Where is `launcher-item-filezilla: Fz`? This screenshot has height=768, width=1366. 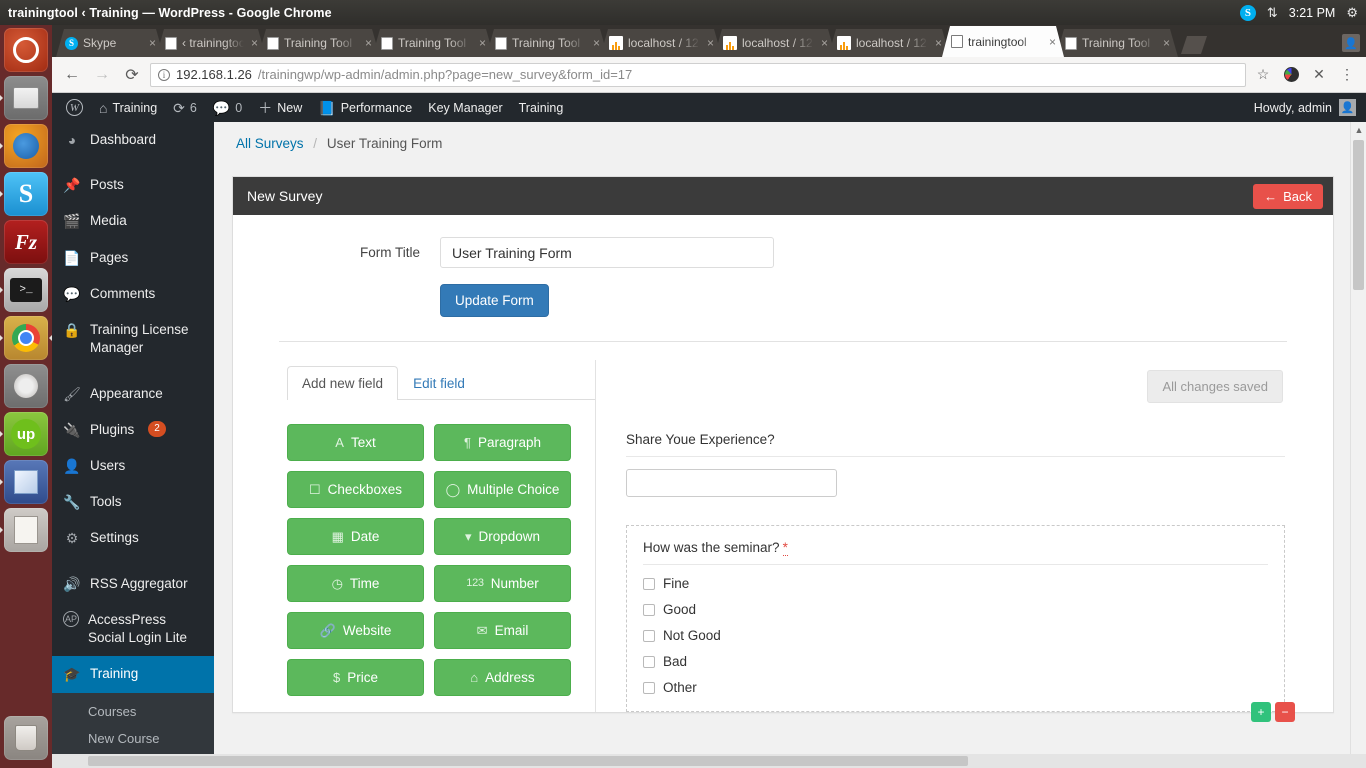 launcher-item-filezilla: Fz is located at coordinates (26, 242).